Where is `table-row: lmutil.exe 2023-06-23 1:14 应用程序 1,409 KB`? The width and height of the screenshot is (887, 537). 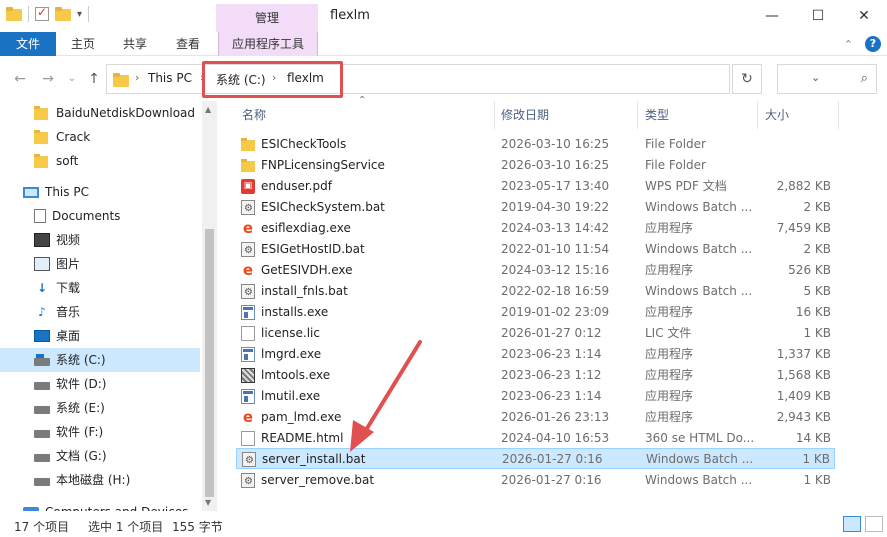 table-row: lmutil.exe 2023-06-23 1:14 应用程序 1,409 KB is located at coordinates (535, 396).